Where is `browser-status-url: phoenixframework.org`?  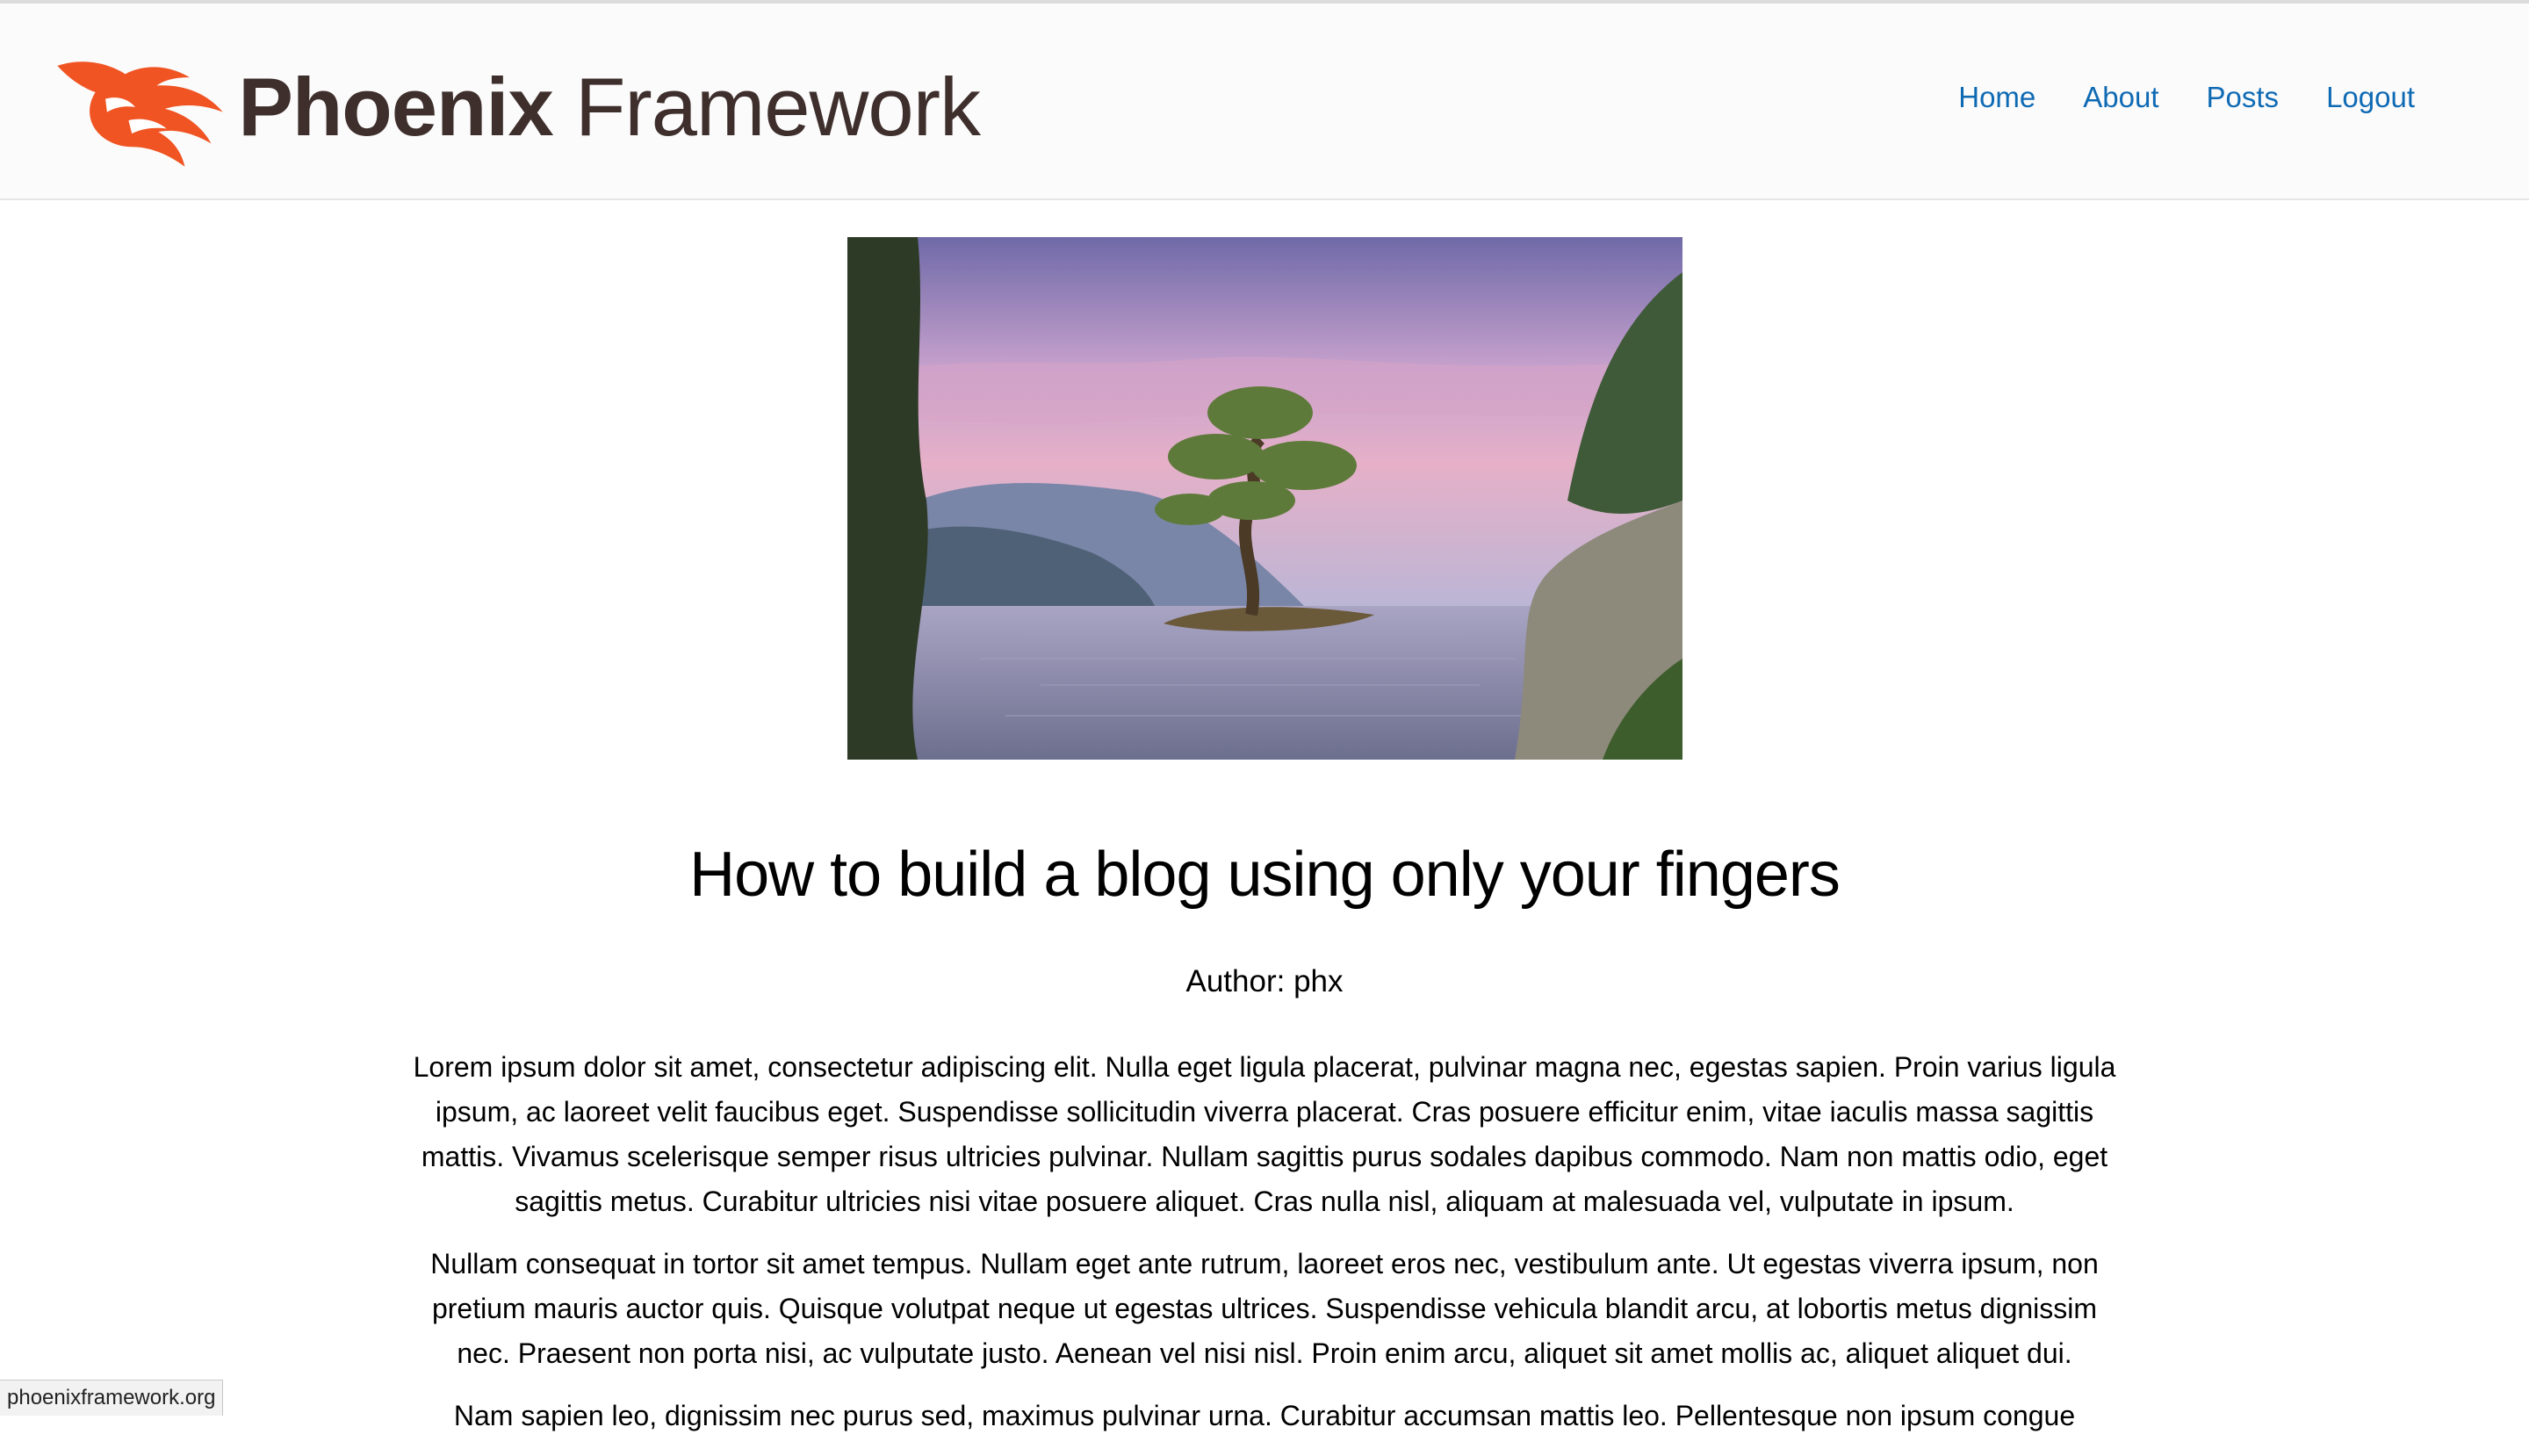 browser-status-url: phoenixframework.org is located at coordinates (112, 1398).